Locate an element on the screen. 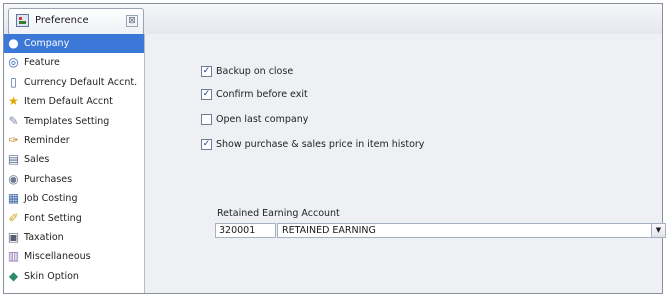  skin-option-icon: ◆ is located at coordinates (13, 275).